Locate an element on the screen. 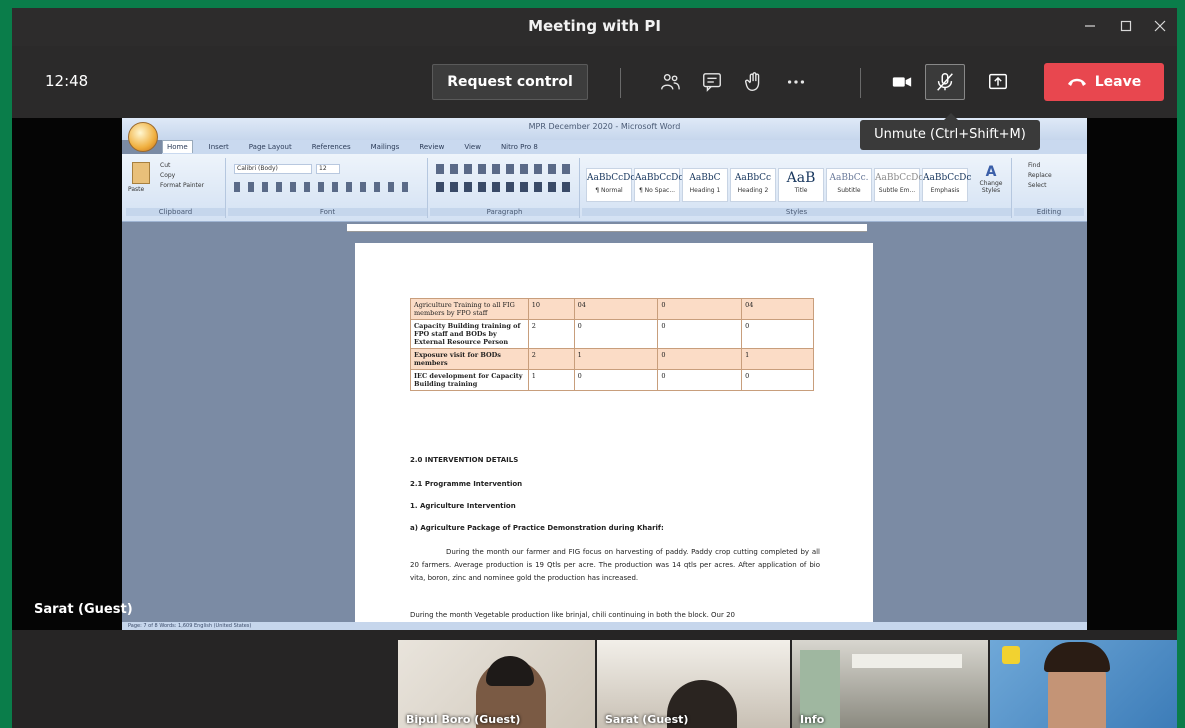  participant-name: Bipul Boro (Guest) is located at coordinates (463, 719).